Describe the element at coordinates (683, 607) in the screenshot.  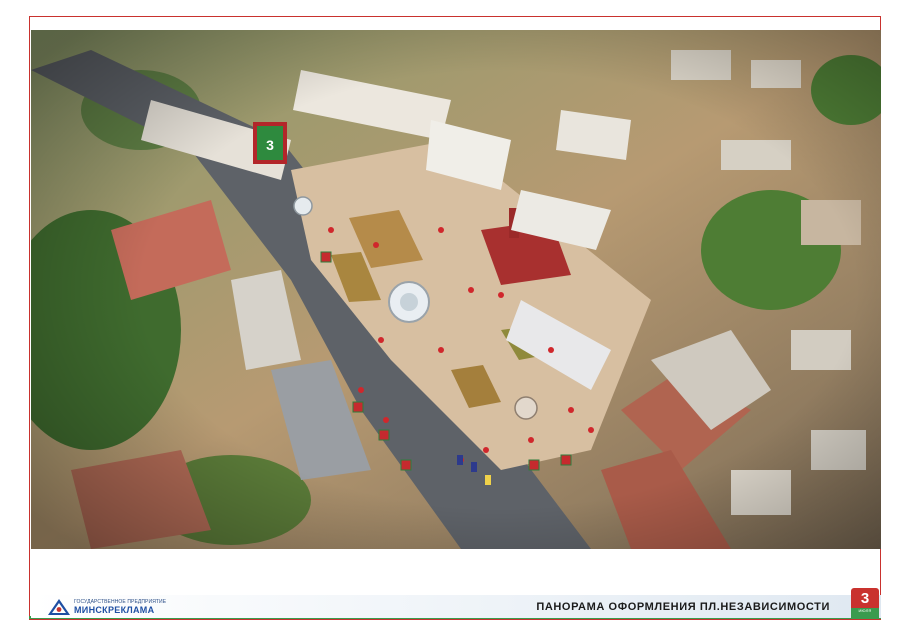
I see `poster-caption: ПАНОРАМА ОФОРМЛЕНИЯ ПЛ.НЕЗАВИСИМОСТИ` at that location.